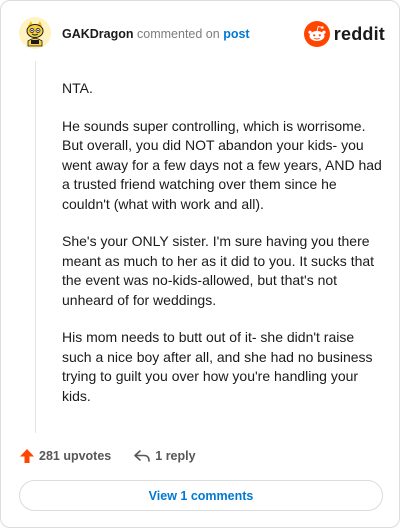 Image resolution: width=400 pixels, height=528 pixels. Describe the element at coordinates (75, 456) in the screenshot. I see `upvote-count: 281 upvotes` at that location.